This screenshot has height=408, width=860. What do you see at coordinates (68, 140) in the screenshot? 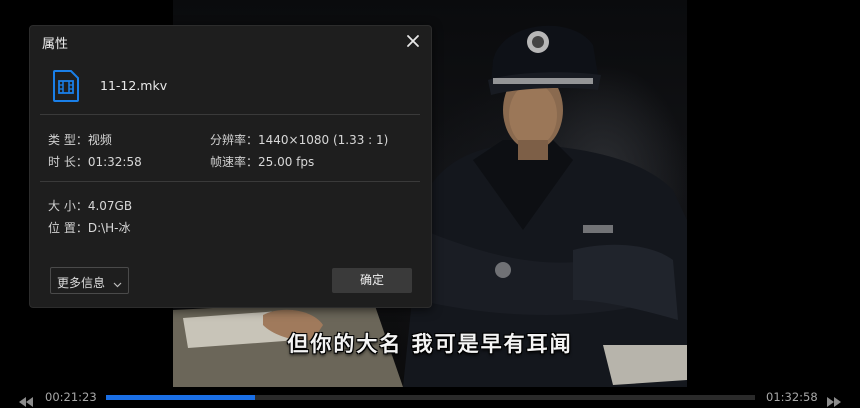
I see `type-label: 类 型：` at bounding box center [68, 140].